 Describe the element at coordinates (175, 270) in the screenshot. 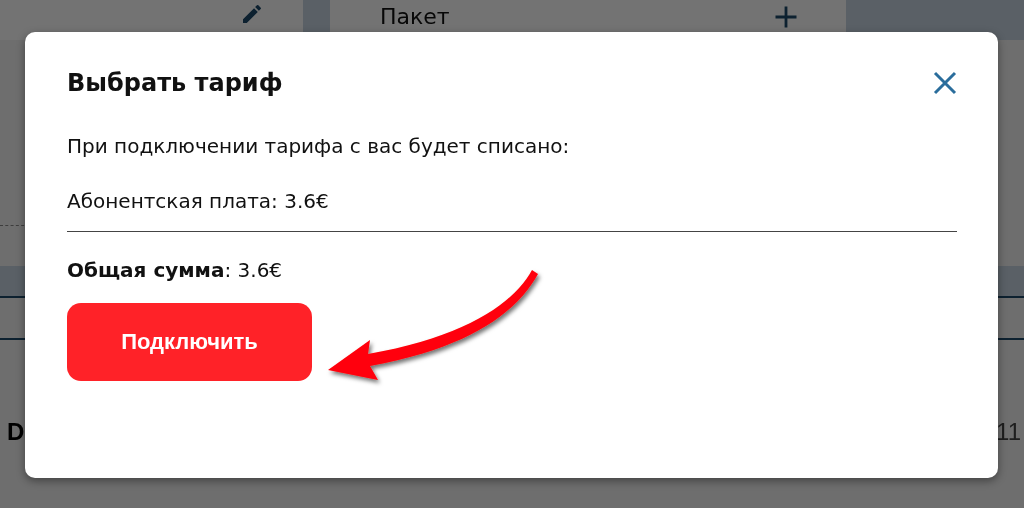

I see `total-text: Общая сумма: 3.6€` at that location.